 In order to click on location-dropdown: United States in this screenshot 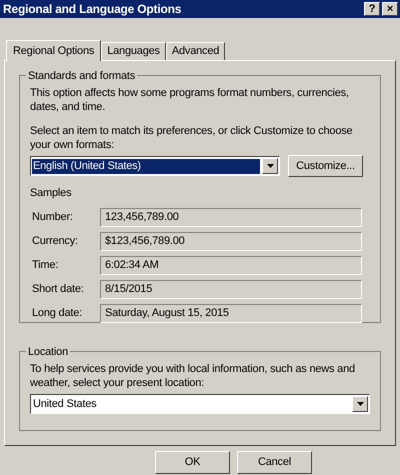, I will do `click(200, 404)`.